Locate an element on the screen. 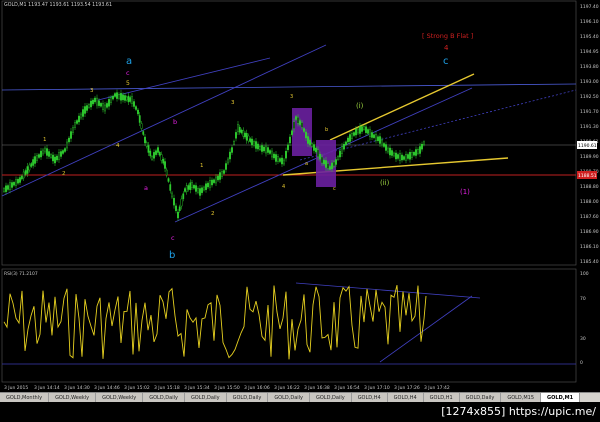 Image resolution: width=600 pixels, height=422 pixels. price-axis-label: 1186.90 is located at coordinates (589, 232).